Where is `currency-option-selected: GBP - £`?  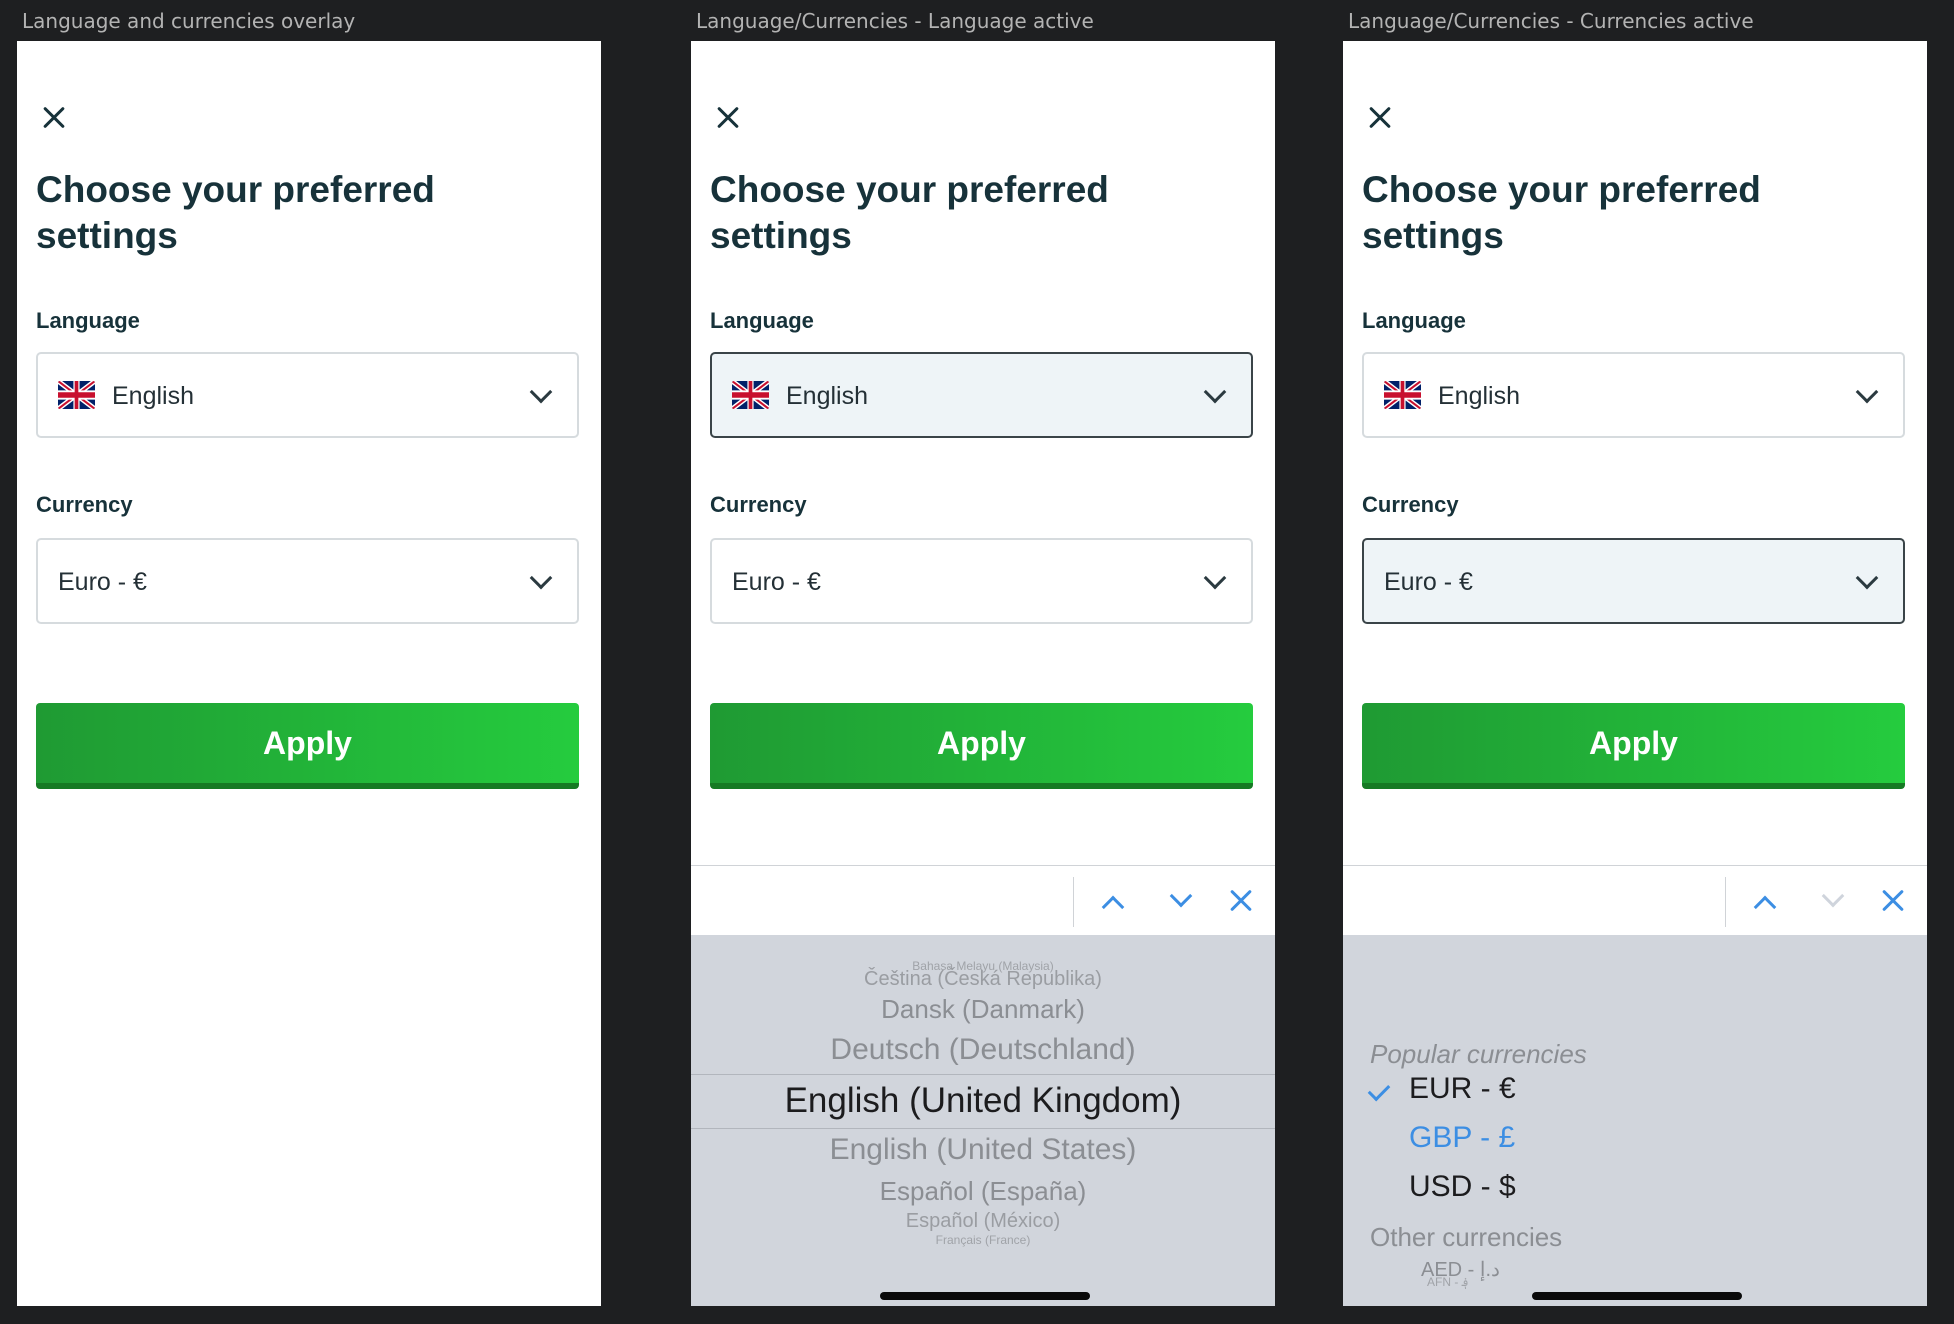
currency-option-selected: GBP - £ is located at coordinates (1462, 1138).